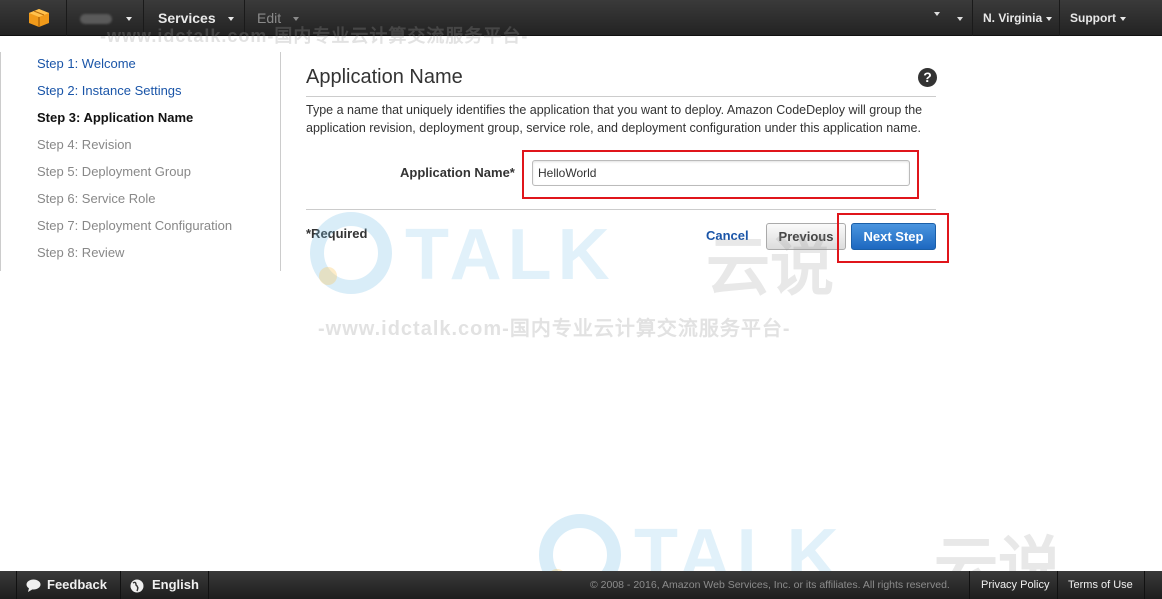 This screenshot has width=1162, height=599. What do you see at coordinates (554, 329) in the screenshot?
I see `watermark-text-middle: -www.idctalk.com-国内专业云计算交流服务平台-` at bounding box center [554, 329].